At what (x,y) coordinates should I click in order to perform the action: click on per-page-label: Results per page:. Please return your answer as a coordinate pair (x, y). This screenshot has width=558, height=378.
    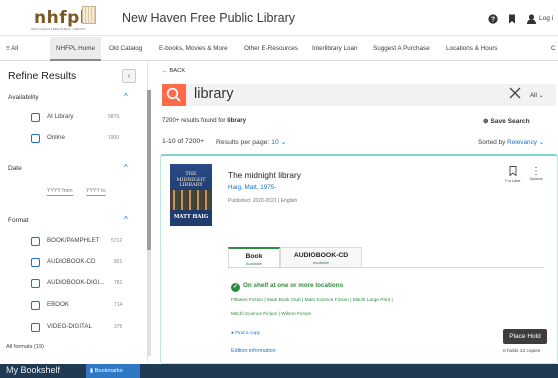
    Looking at the image, I should click on (243, 142).